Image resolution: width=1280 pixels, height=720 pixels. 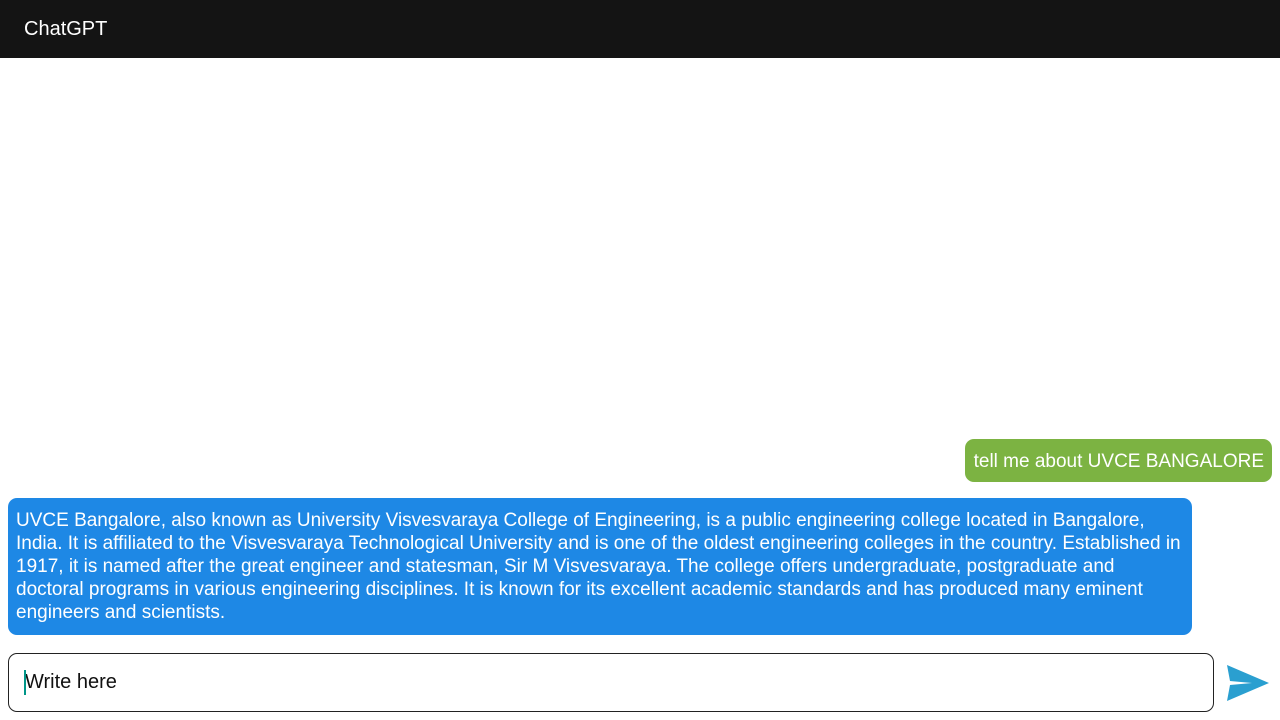 What do you see at coordinates (25, 682) in the screenshot?
I see `text-cursor` at bounding box center [25, 682].